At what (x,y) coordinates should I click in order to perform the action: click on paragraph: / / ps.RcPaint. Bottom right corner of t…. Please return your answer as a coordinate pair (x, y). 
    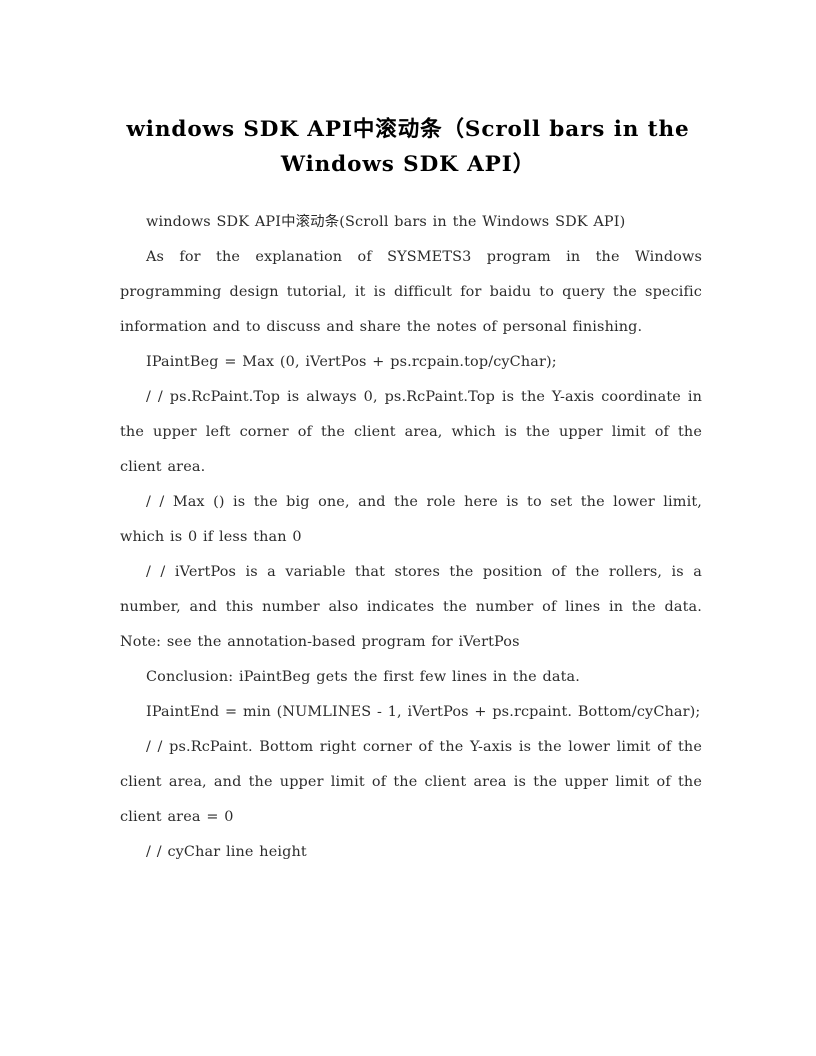
    Looking at the image, I should click on (411, 782).